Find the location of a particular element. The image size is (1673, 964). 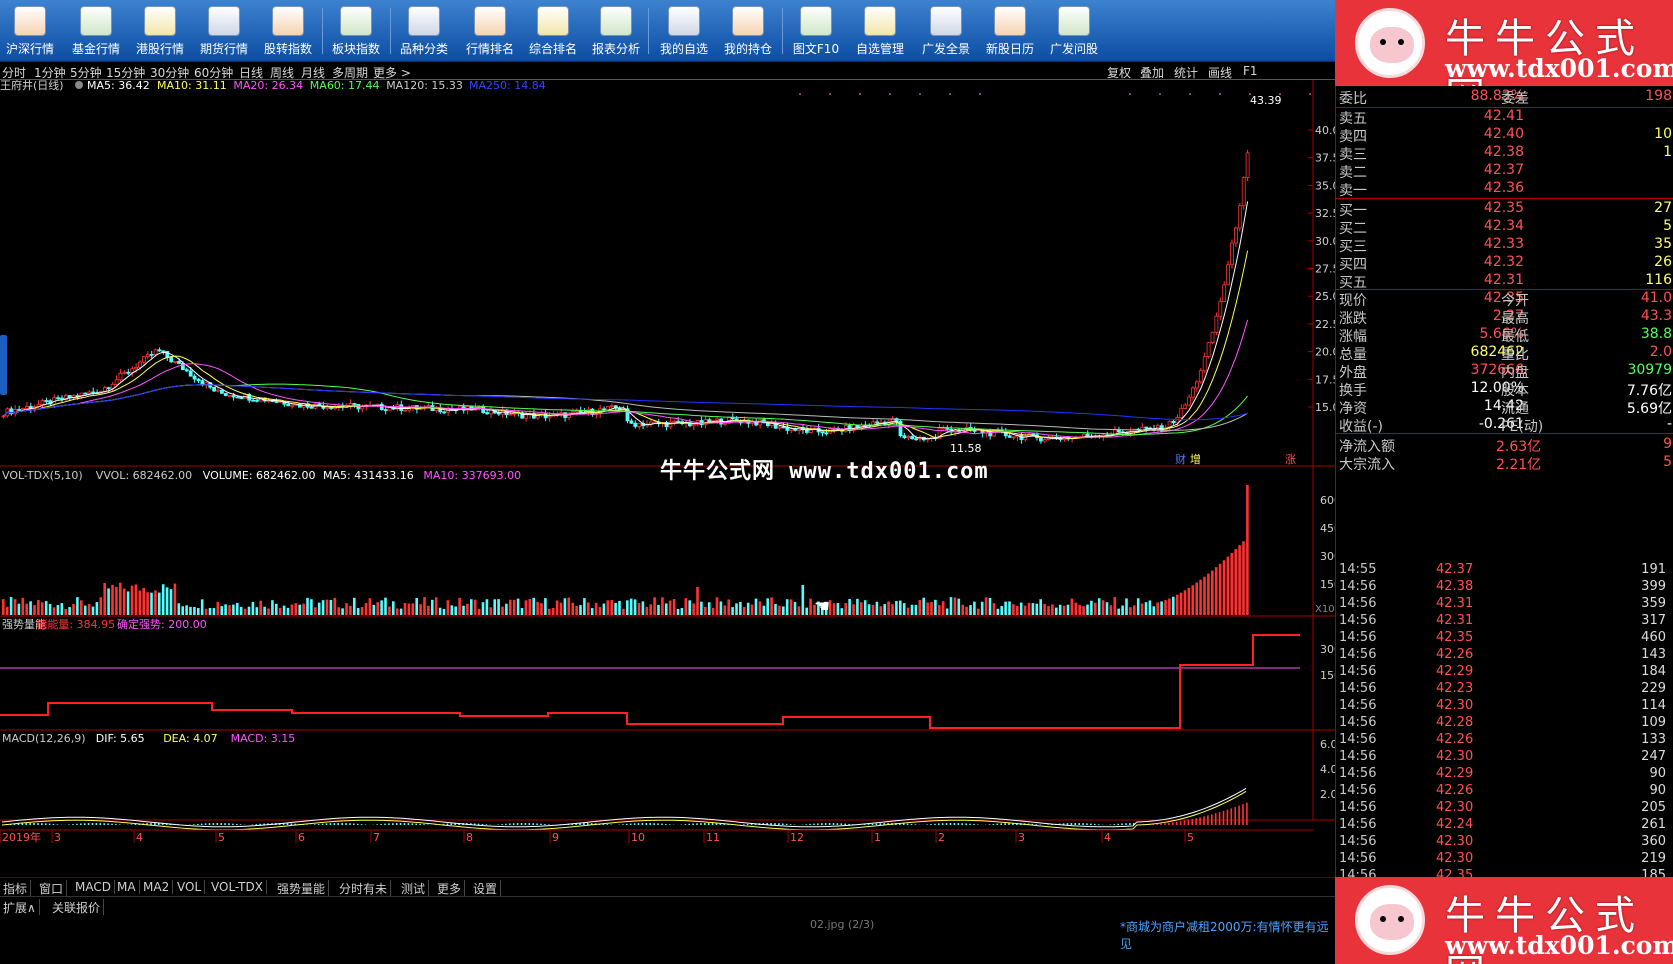

indicator-tab: 更多 is located at coordinates (450, 888).